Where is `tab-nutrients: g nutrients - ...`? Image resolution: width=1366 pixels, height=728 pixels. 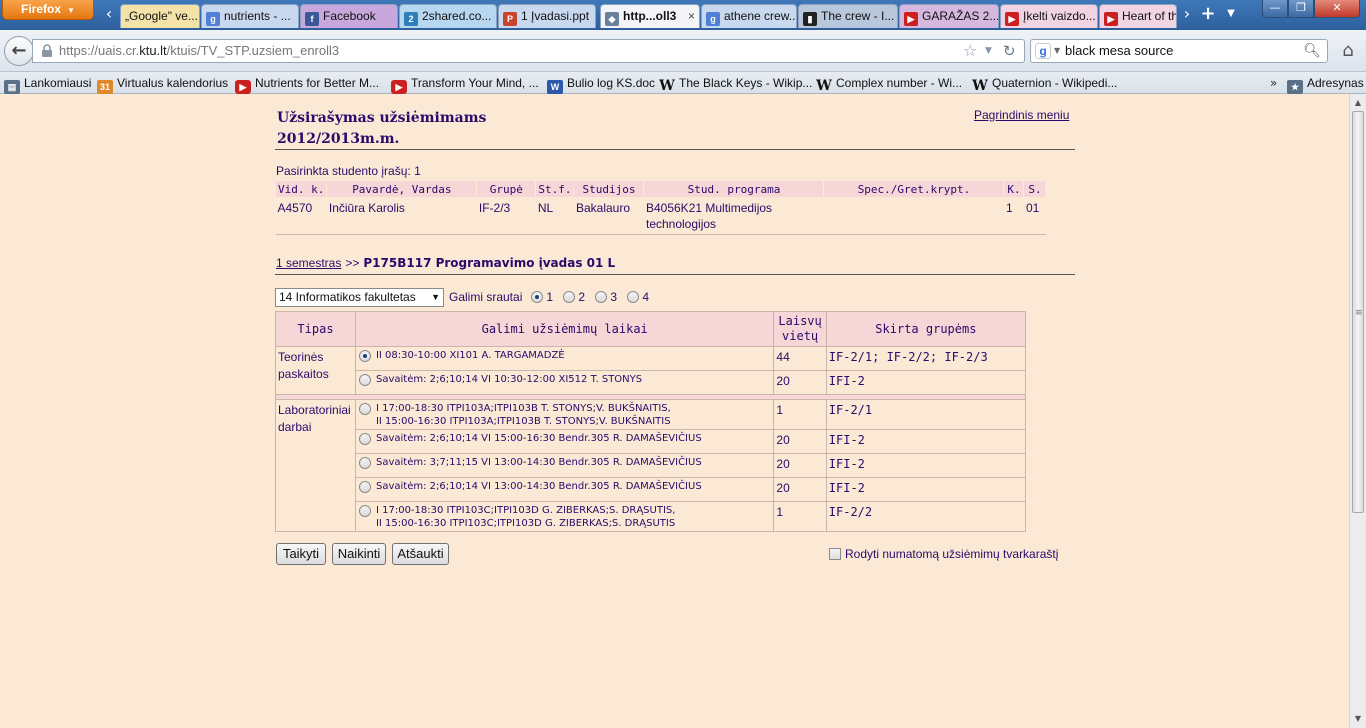
tab-nutrients: g nutrients - ... is located at coordinates (250, 16).